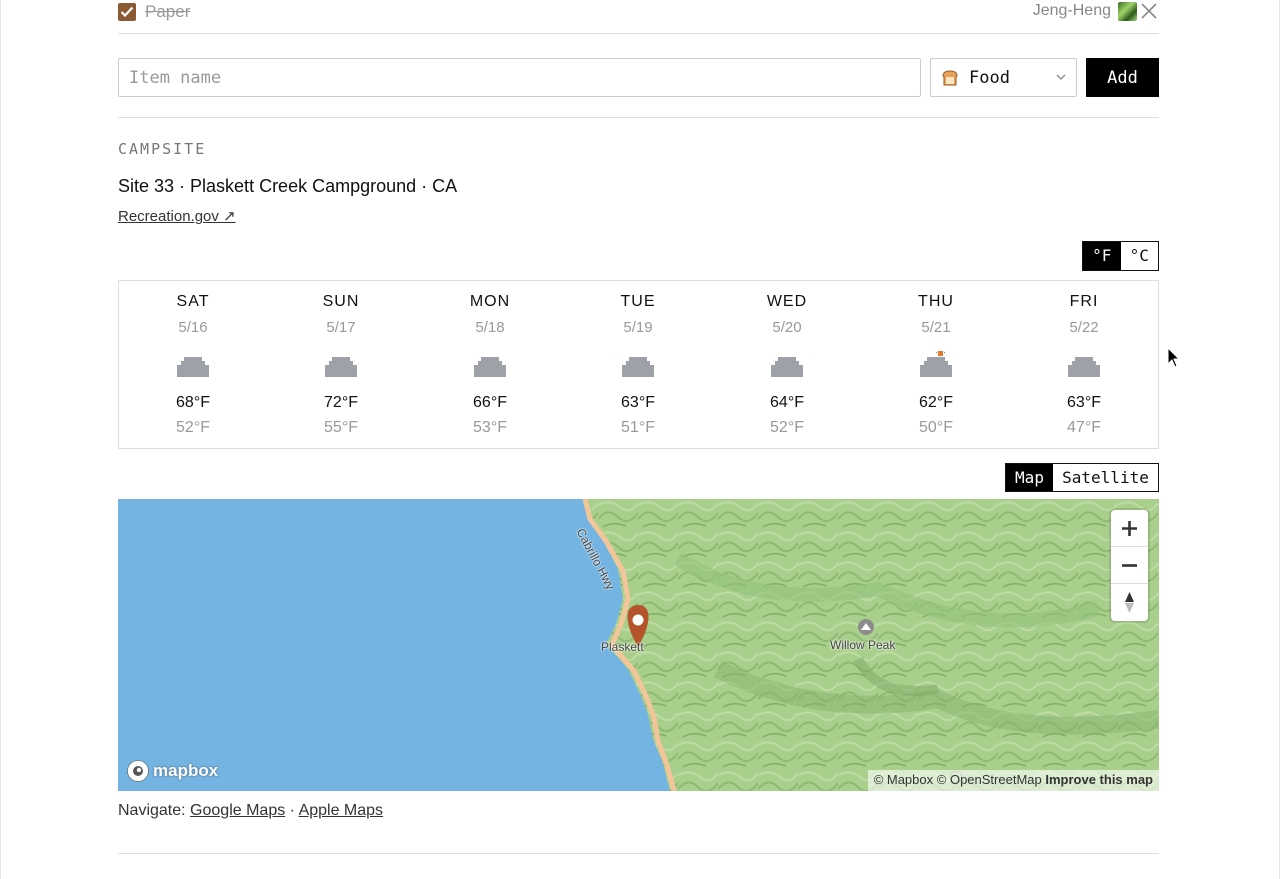  What do you see at coordinates (1174, 357) in the screenshot?
I see `mouse-cursor-icon` at bounding box center [1174, 357].